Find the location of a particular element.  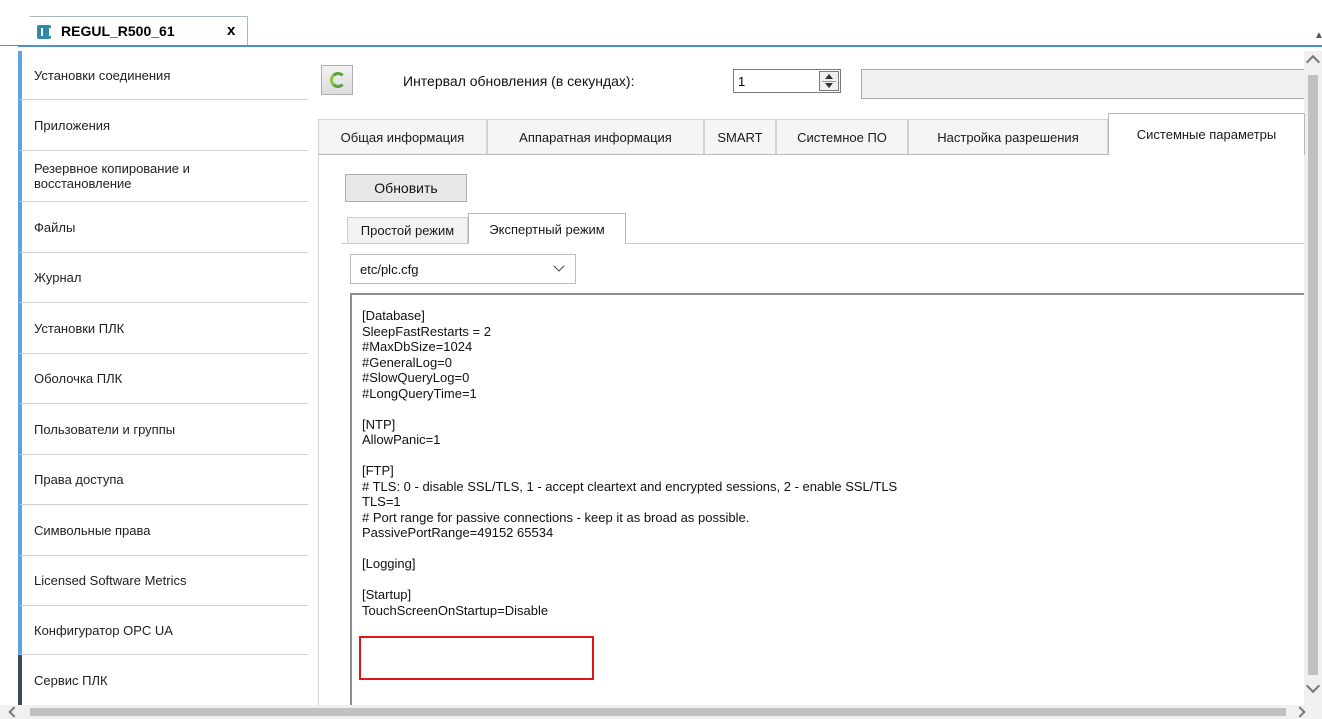

tab-system-software: Системное ПО is located at coordinates (842, 136).